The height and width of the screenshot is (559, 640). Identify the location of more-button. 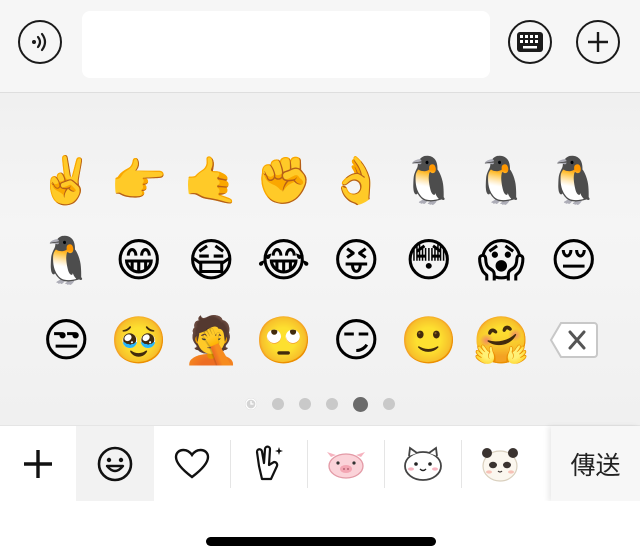
(598, 42).